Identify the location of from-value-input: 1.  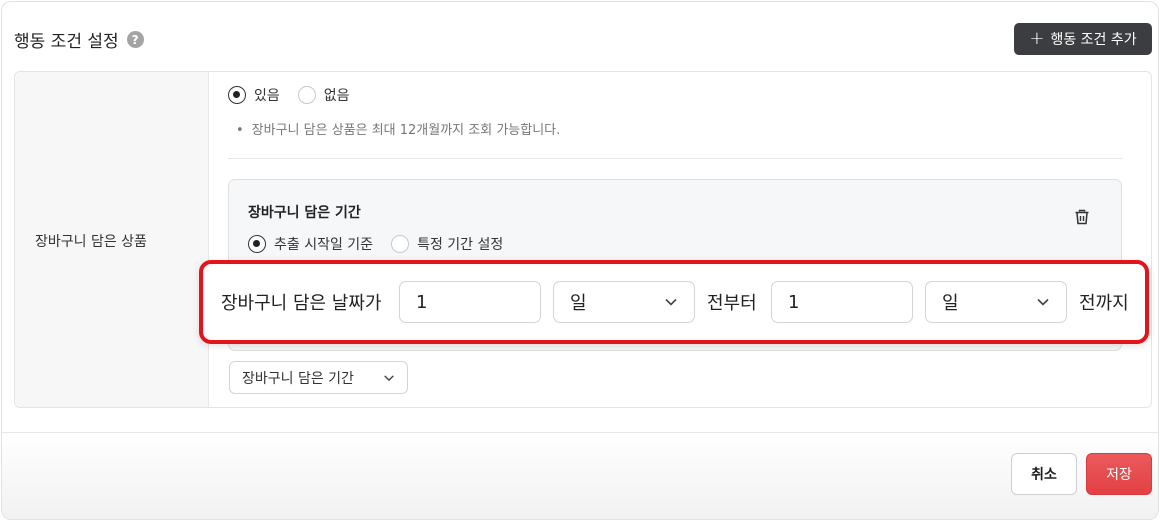
(470, 302).